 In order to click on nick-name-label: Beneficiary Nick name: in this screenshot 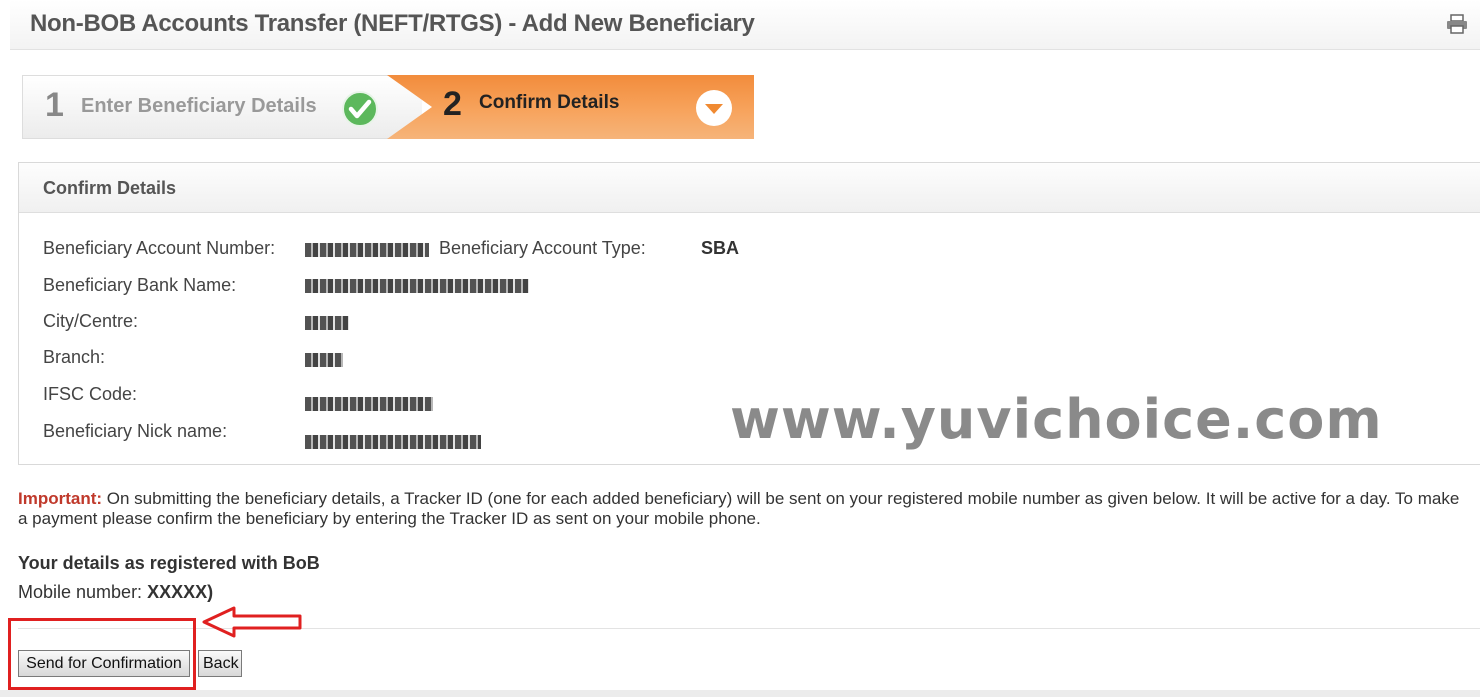, I will do `click(135, 431)`.